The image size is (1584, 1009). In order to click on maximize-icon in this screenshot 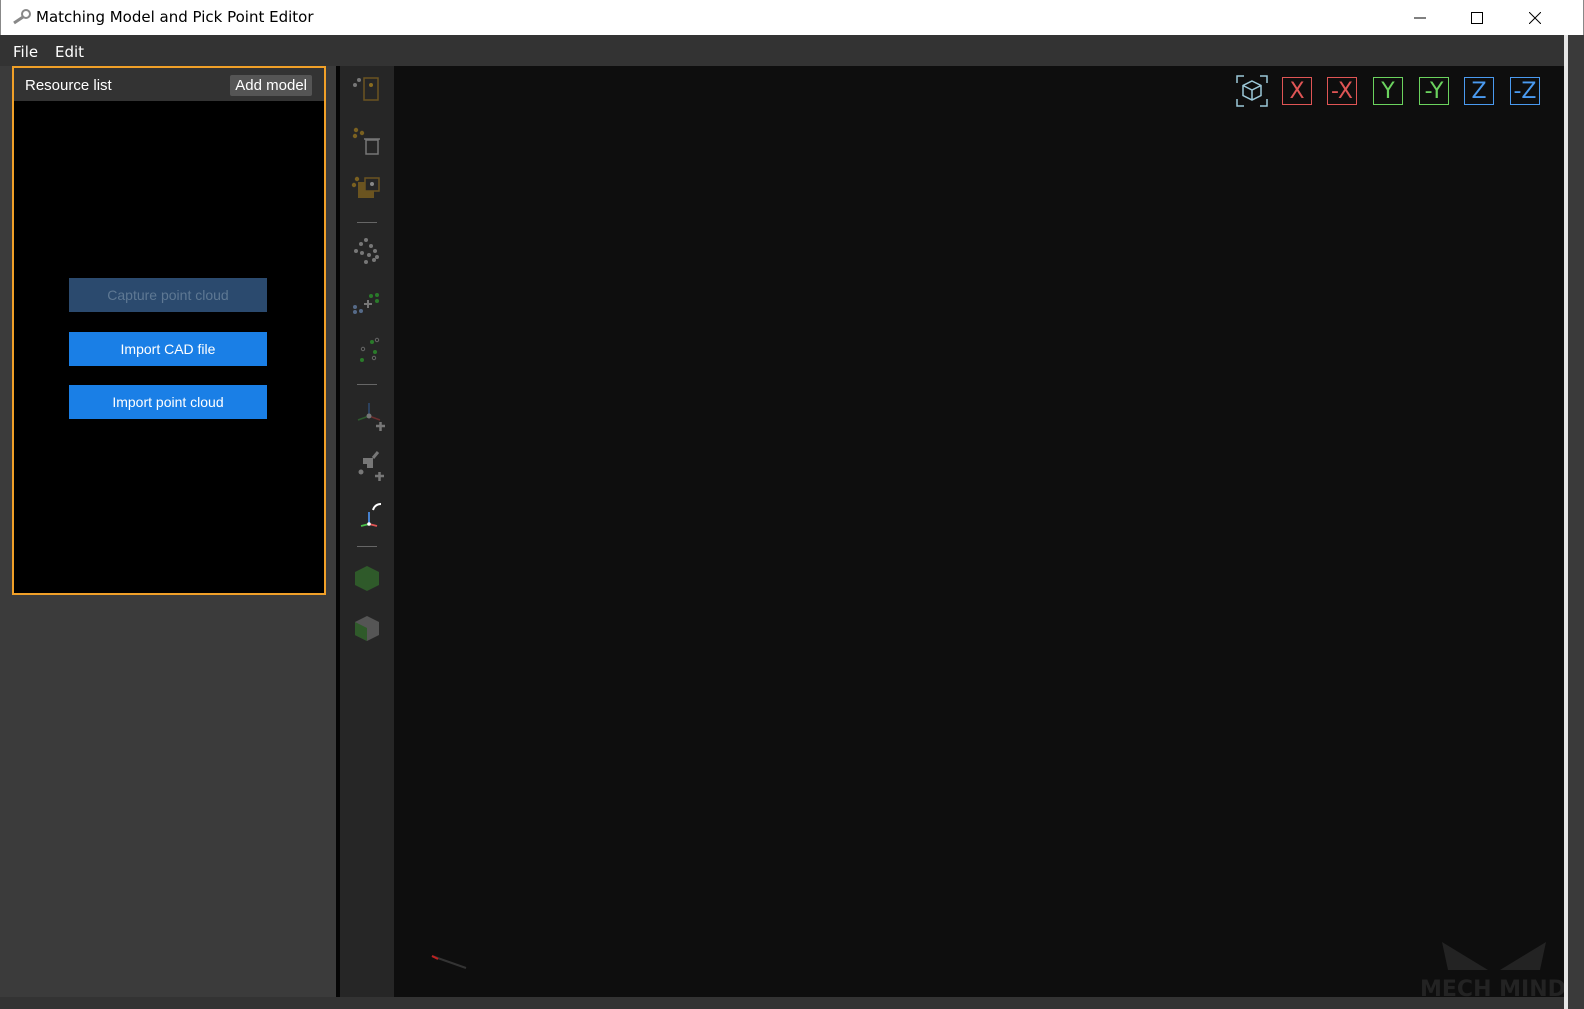, I will do `click(1477, 17)`.